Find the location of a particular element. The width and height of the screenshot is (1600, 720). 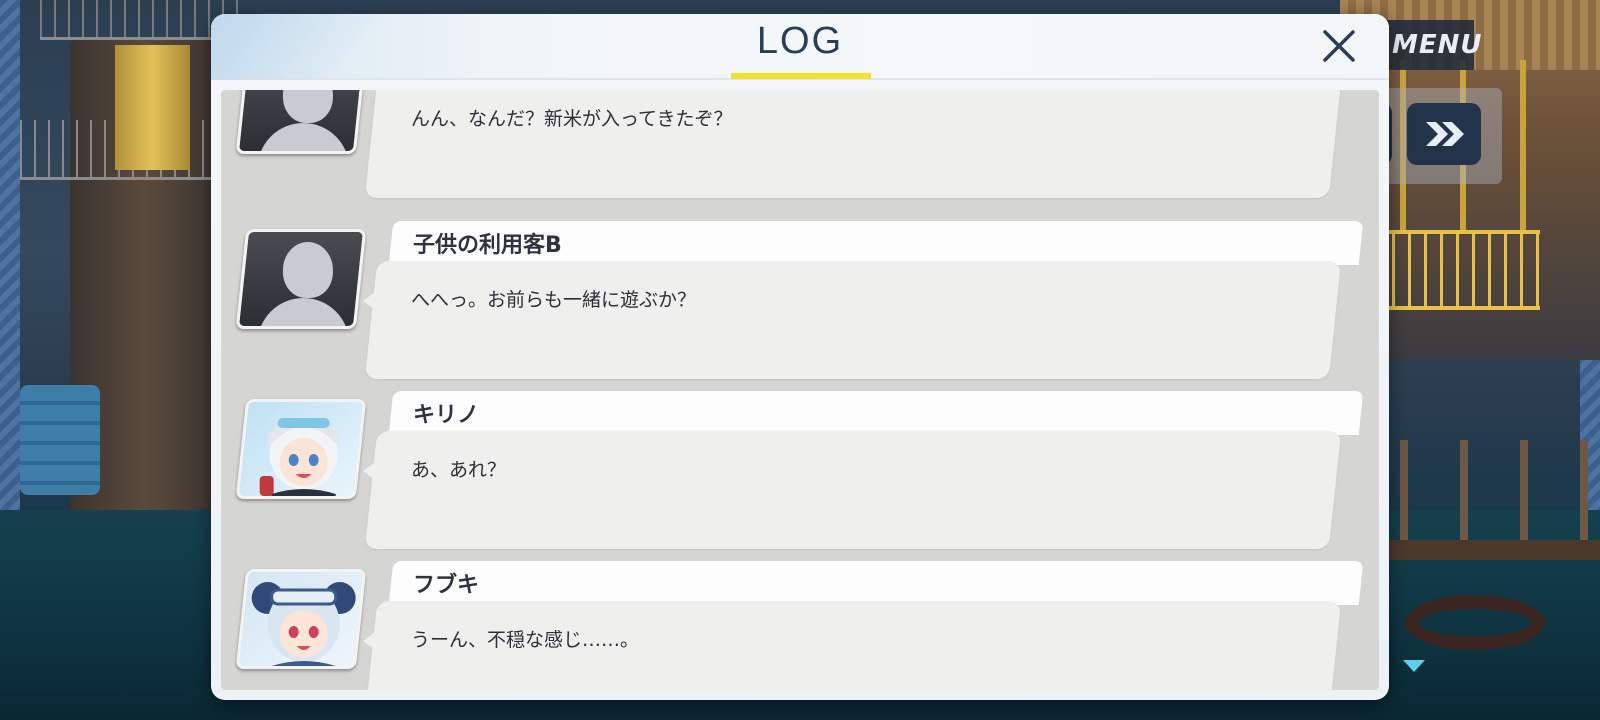

dock-posts is located at coordinates (1500, 490).